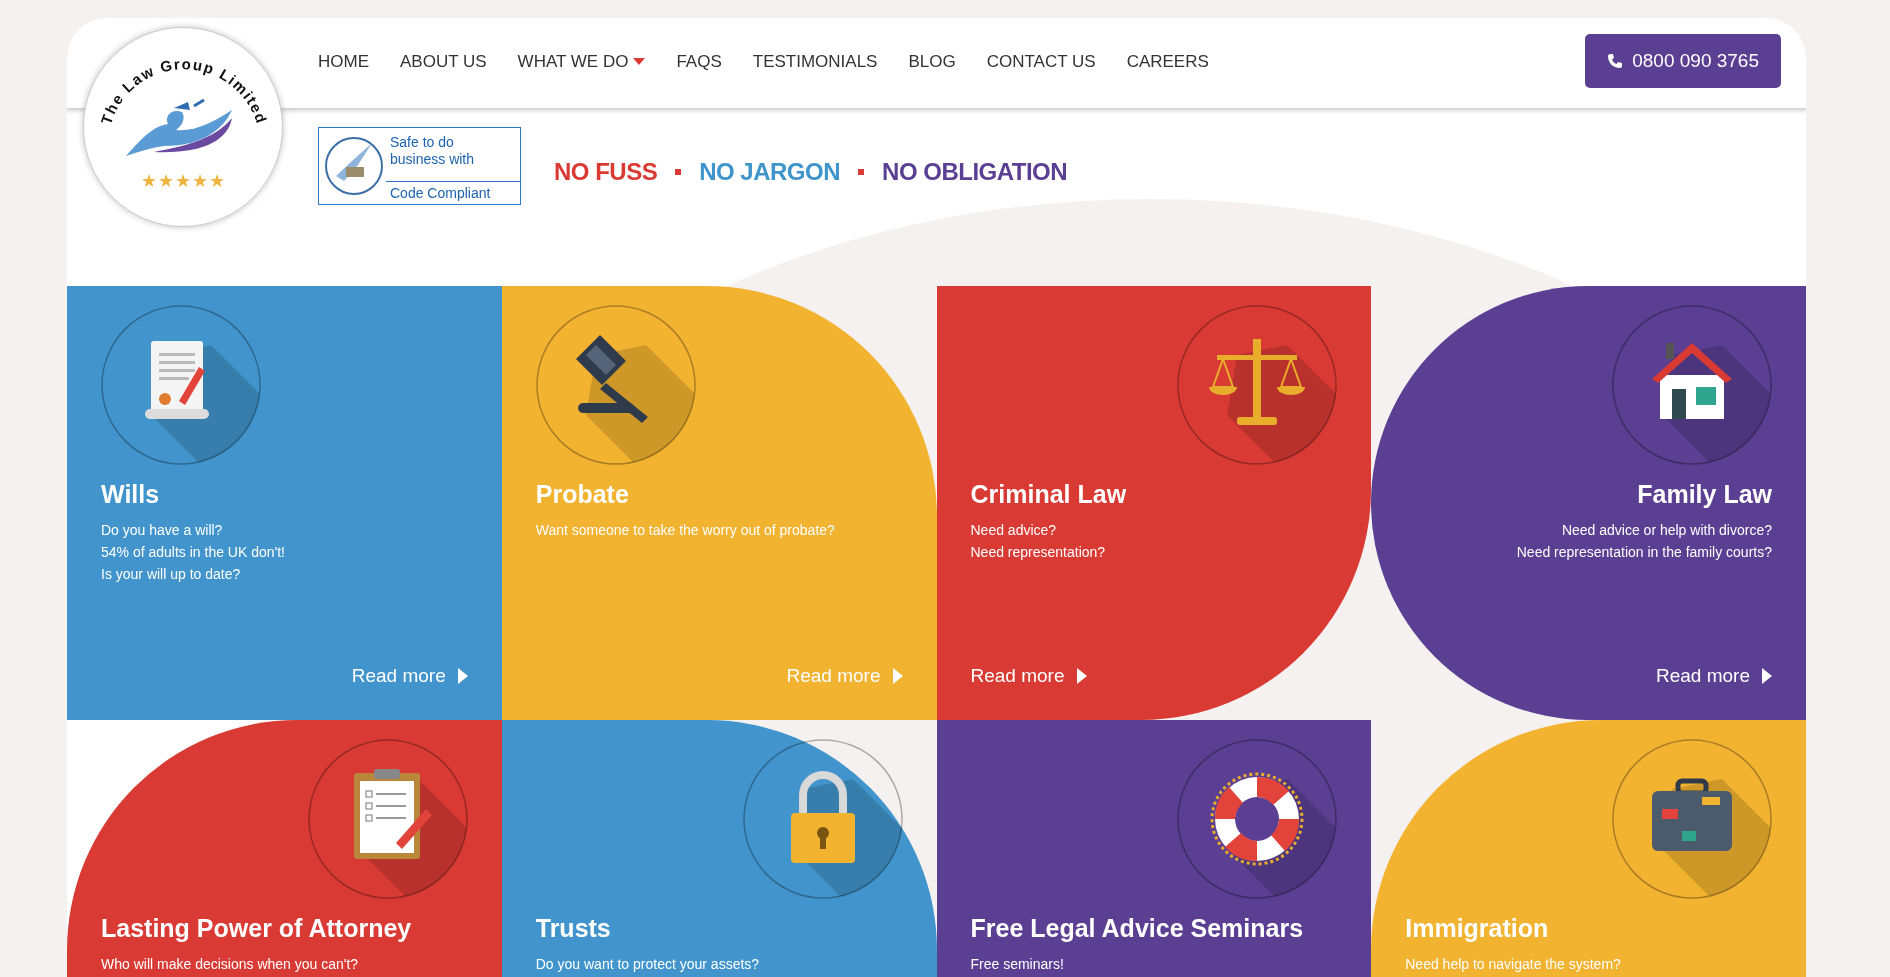  I want to click on service-title: Lasting Power of Attorney, so click(256, 928).